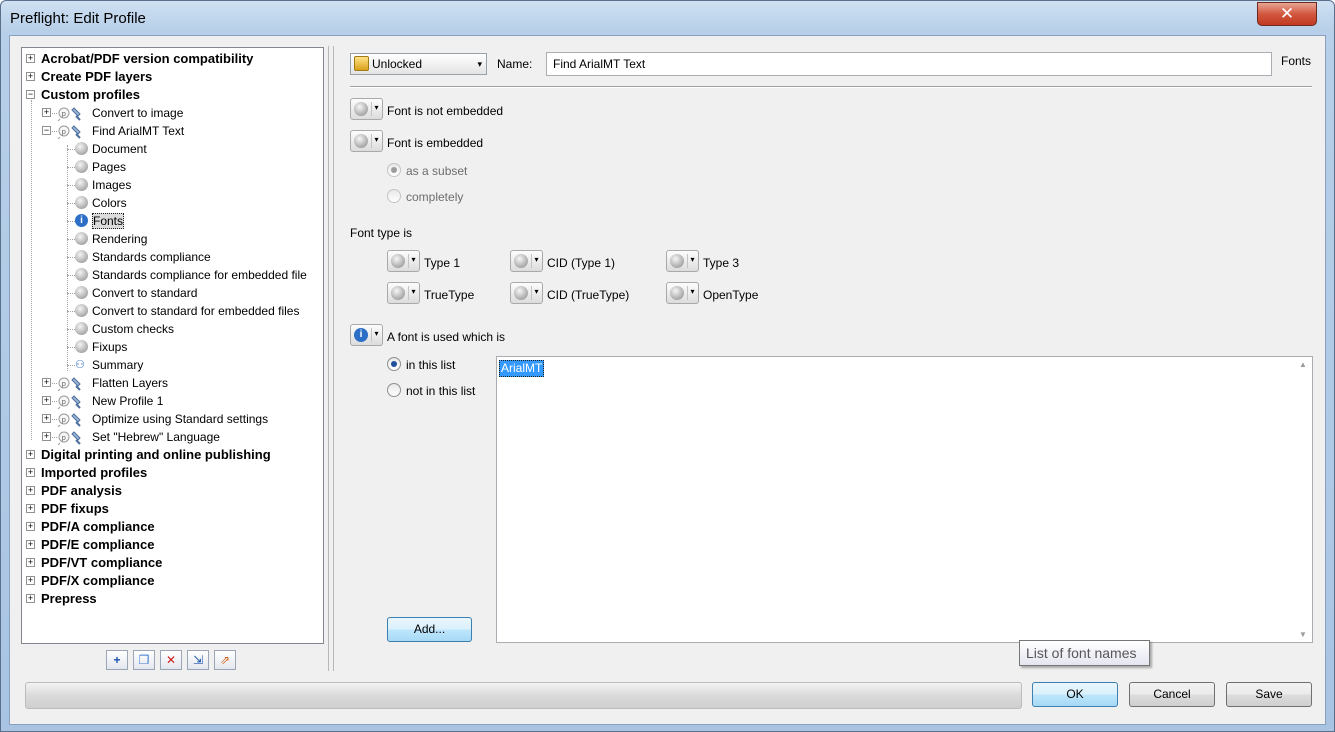 The height and width of the screenshot is (732, 1335). Describe the element at coordinates (1303, 499) in the screenshot. I see `vertical-scrollbar: ▲ ▼` at that location.